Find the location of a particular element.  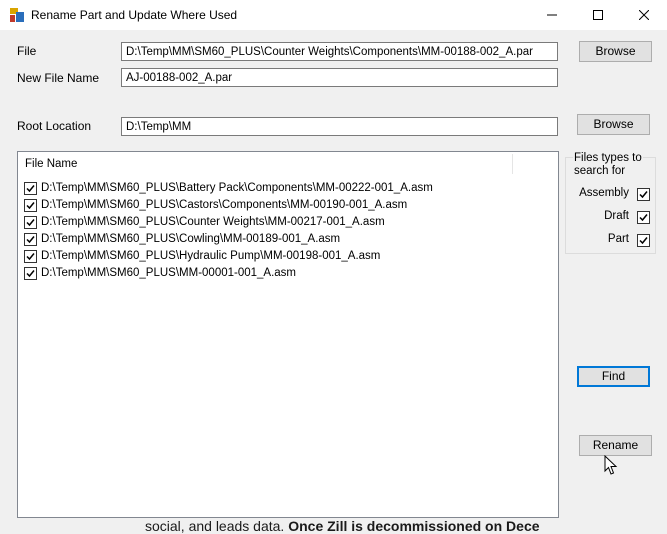

file-types-caption-line1: Files types to is located at coordinates (608, 158).